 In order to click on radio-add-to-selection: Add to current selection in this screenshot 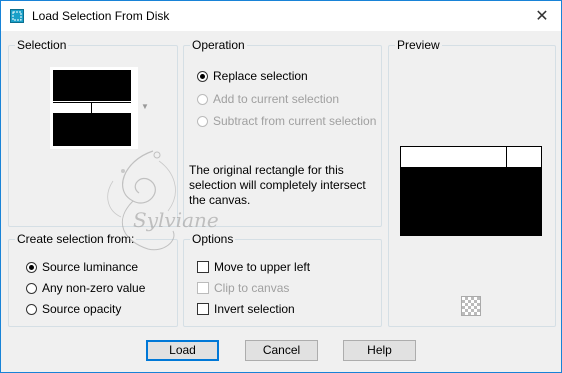, I will do `click(268, 99)`.